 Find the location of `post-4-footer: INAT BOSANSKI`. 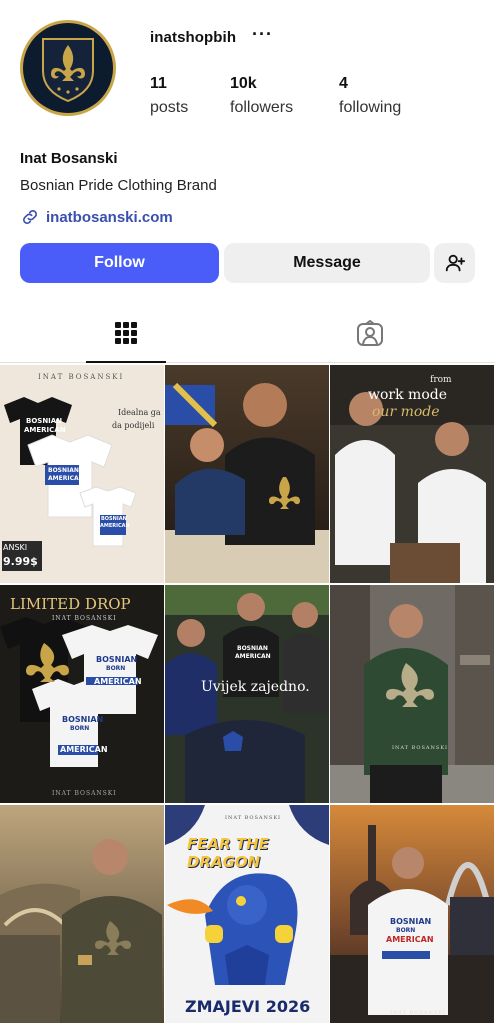

post-4-footer: INAT BOSANSKI is located at coordinates (84, 793).